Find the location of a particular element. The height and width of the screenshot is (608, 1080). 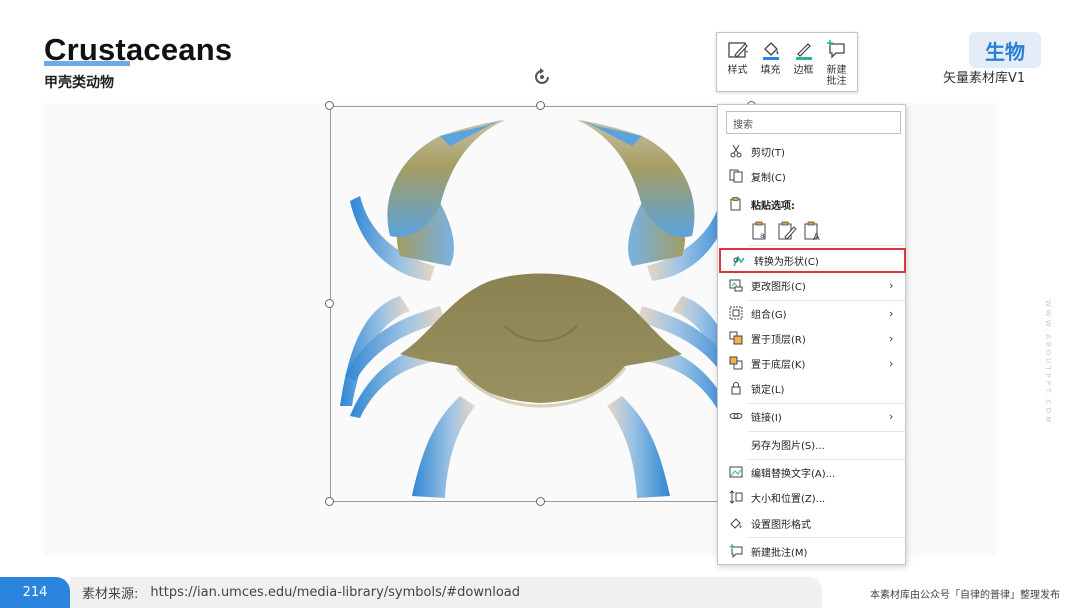

menu-item-cut: 剪切(T) is located at coordinates (811, 151).